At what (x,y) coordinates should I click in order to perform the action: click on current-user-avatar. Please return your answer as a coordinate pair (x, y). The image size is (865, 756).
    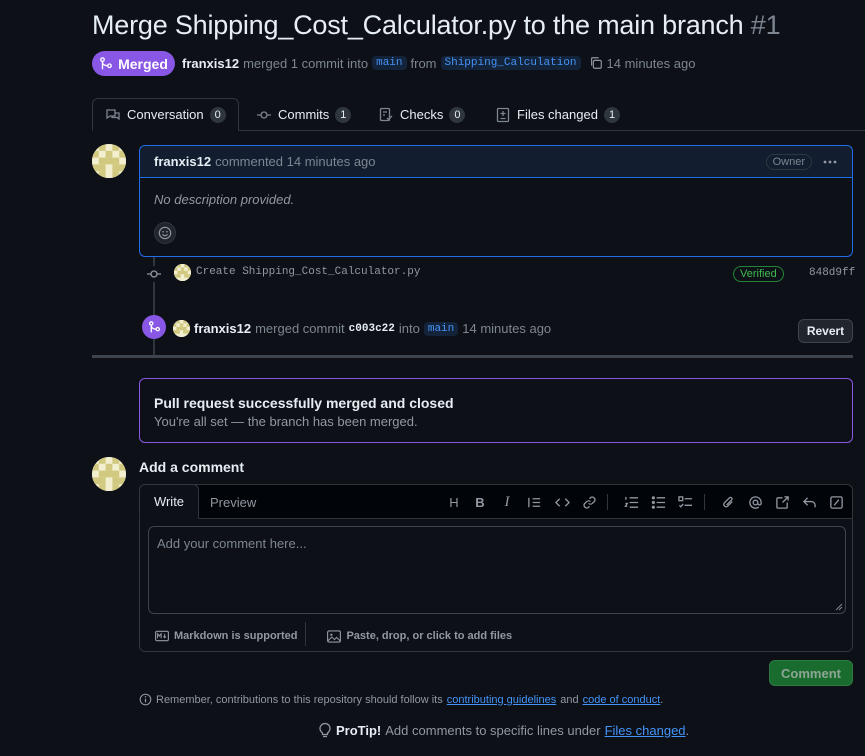
    Looking at the image, I should click on (109, 474).